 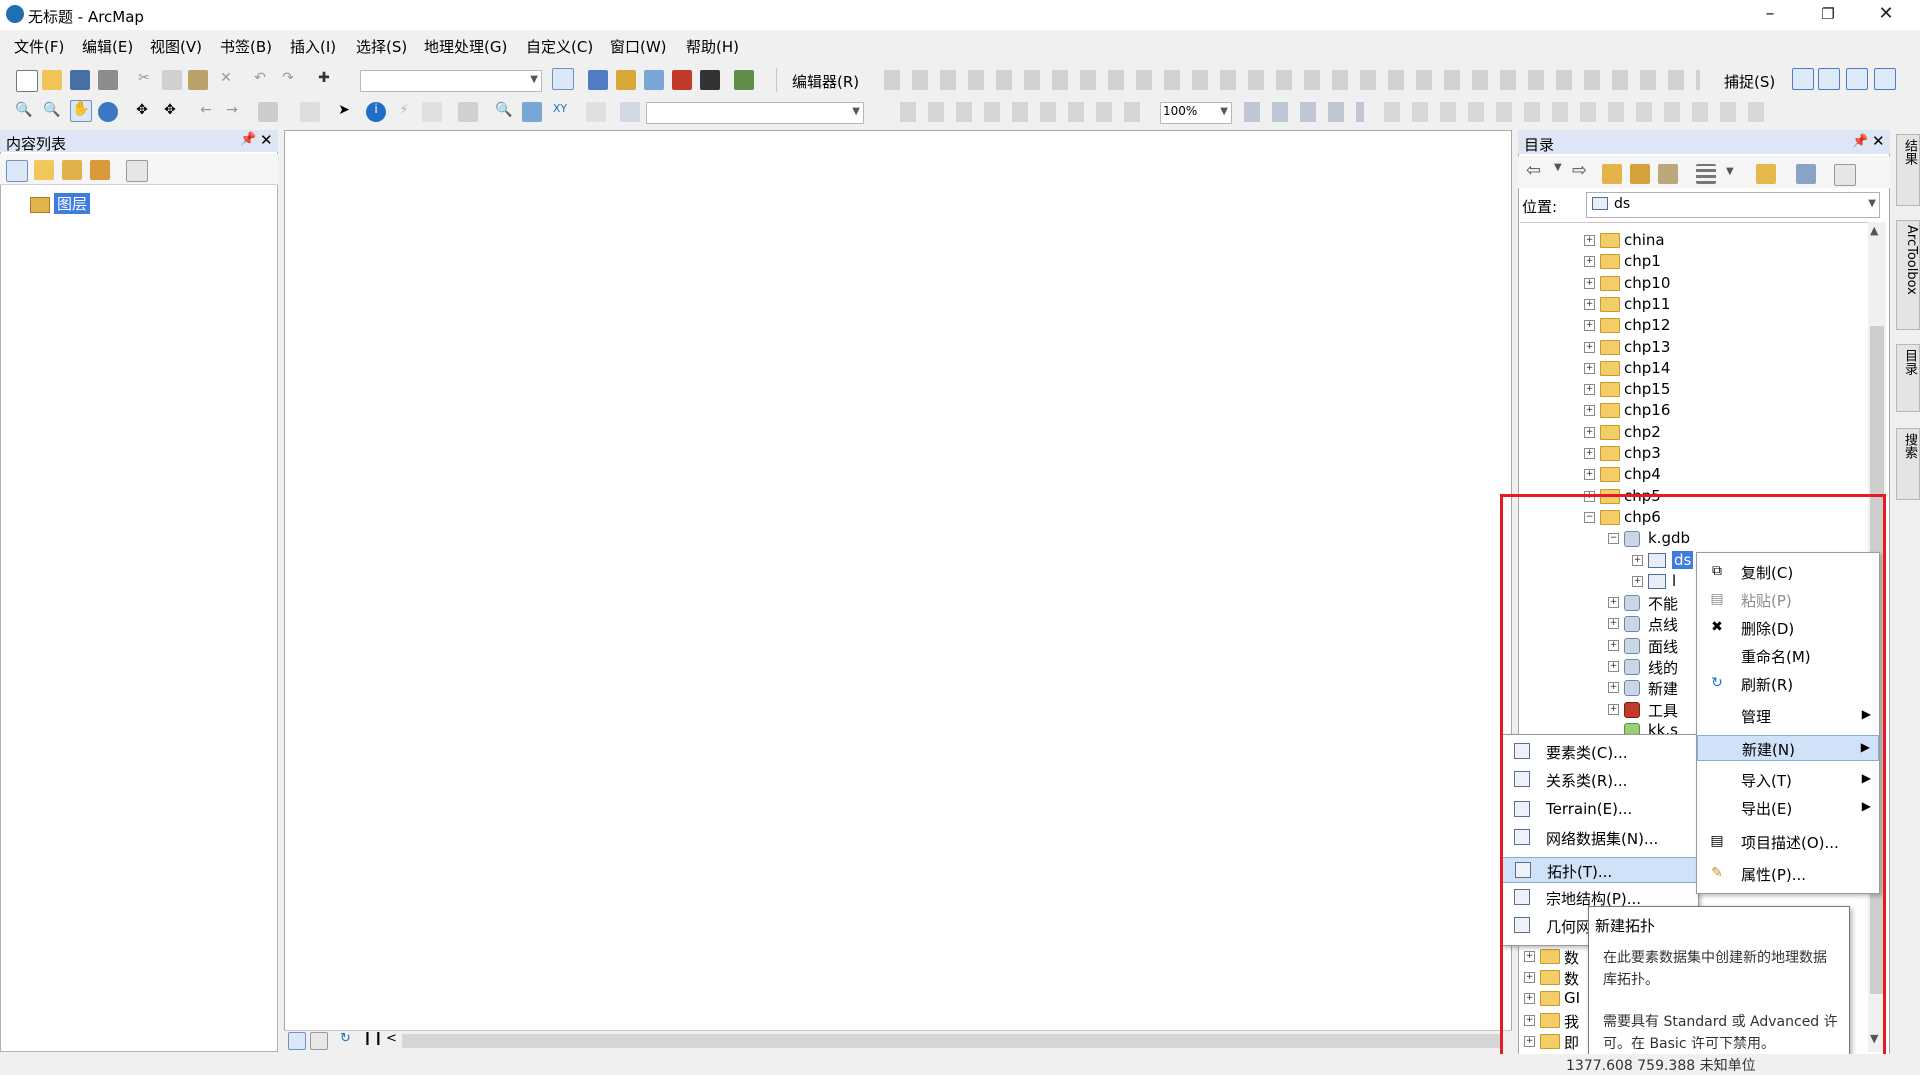 I want to click on menu-geoprocessing: 地理处理(G), so click(x=465, y=46).